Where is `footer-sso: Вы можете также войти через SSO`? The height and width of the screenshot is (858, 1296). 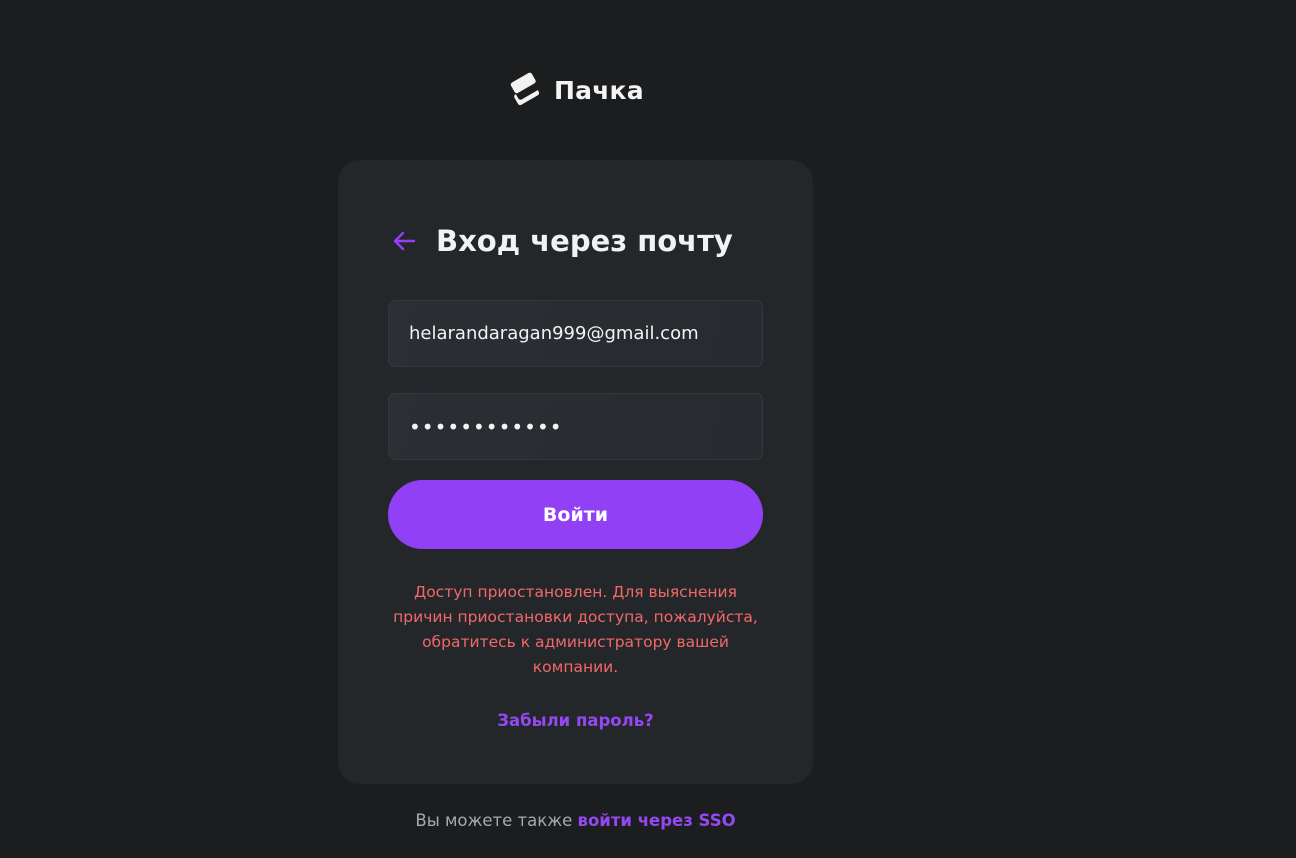
footer-sso: Вы можете также войти через SSO is located at coordinates (575, 820).